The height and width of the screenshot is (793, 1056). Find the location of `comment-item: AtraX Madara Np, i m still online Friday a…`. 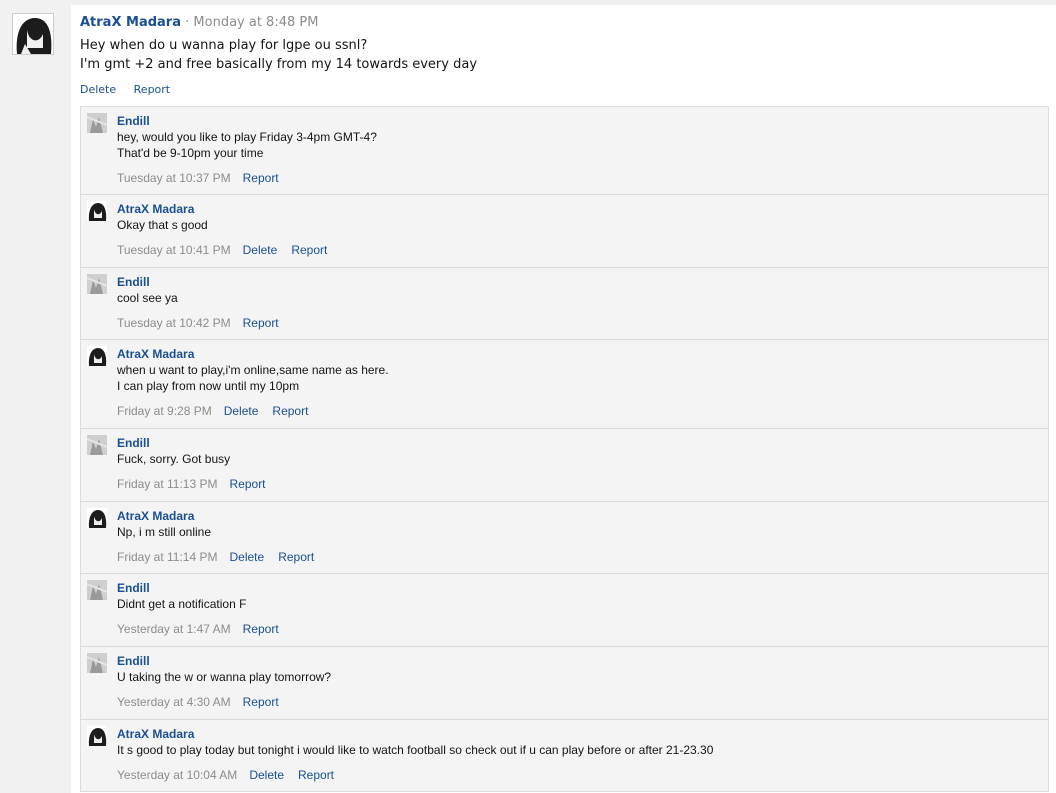

comment-item: AtraX Madara Np, i m still online Friday a… is located at coordinates (564, 538).